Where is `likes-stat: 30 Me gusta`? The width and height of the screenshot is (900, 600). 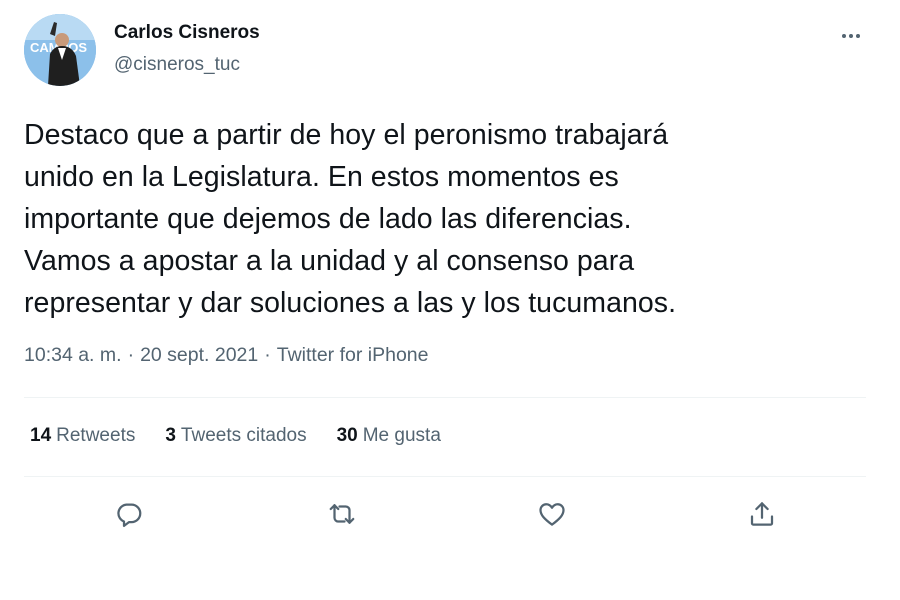 likes-stat: 30 Me gusta is located at coordinates (389, 436).